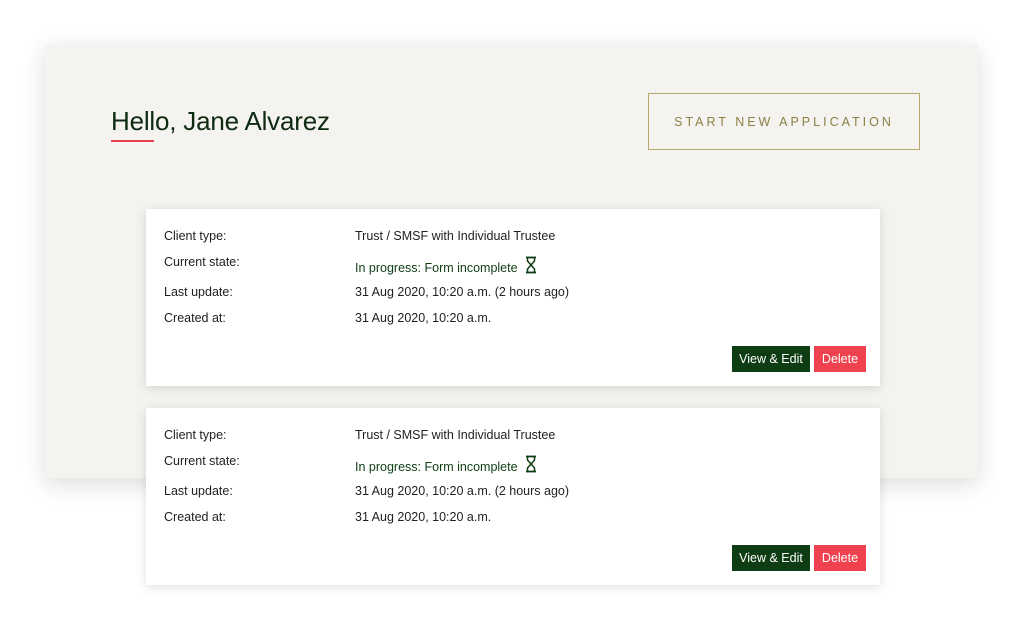  What do you see at coordinates (132, 141) in the screenshot?
I see `greeting-underline` at bounding box center [132, 141].